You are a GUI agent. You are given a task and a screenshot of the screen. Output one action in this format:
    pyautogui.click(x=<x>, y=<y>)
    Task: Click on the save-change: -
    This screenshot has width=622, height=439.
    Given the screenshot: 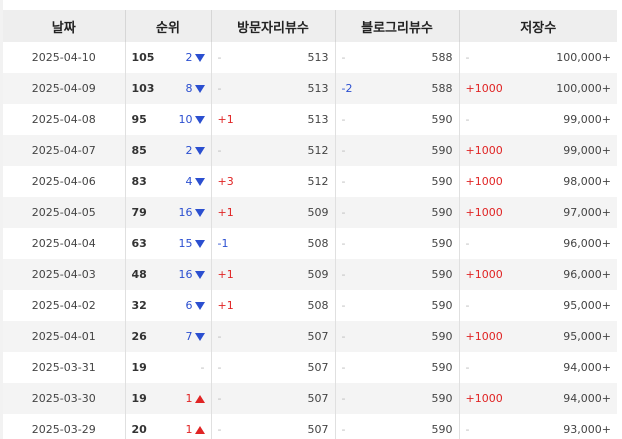 What is the action you would take?
    pyautogui.click(x=467, y=305)
    